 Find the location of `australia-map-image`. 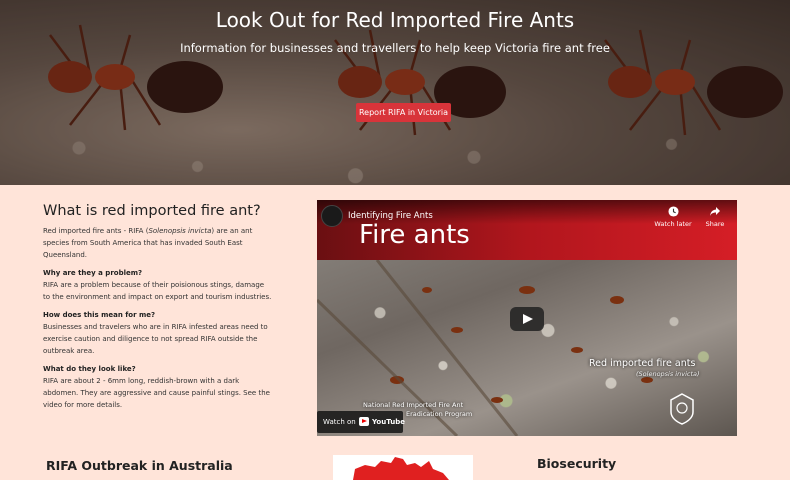

australia-map-image is located at coordinates (403, 467).